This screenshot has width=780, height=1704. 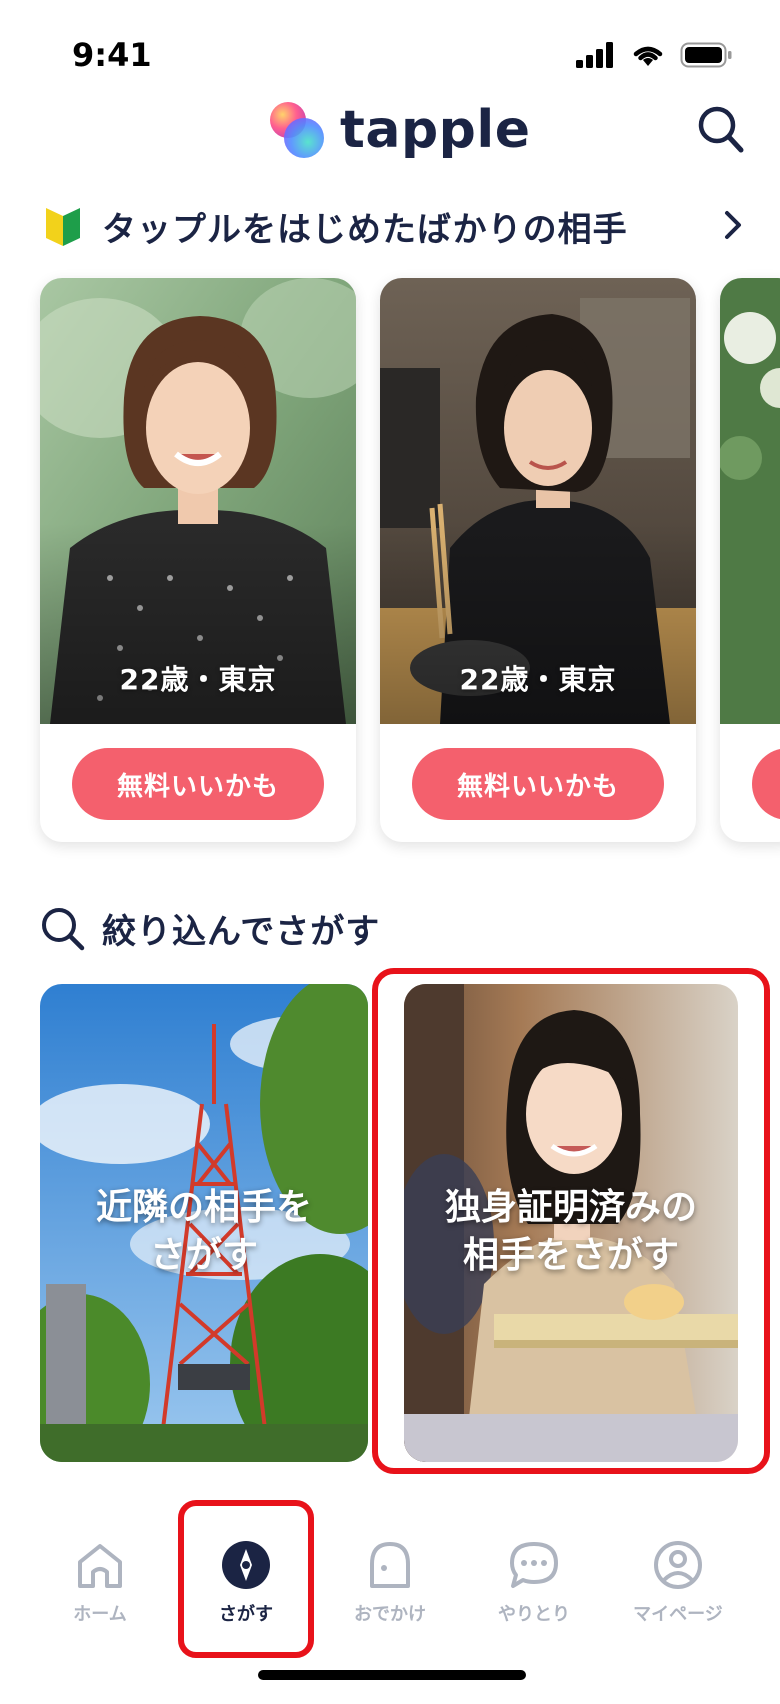 I want to click on free-like-button, so click(x=766, y=784).